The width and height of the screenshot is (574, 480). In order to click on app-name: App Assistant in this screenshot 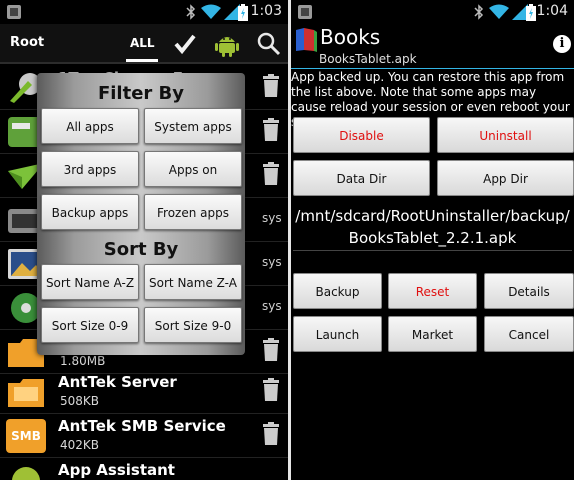, I will do `click(116, 470)`.